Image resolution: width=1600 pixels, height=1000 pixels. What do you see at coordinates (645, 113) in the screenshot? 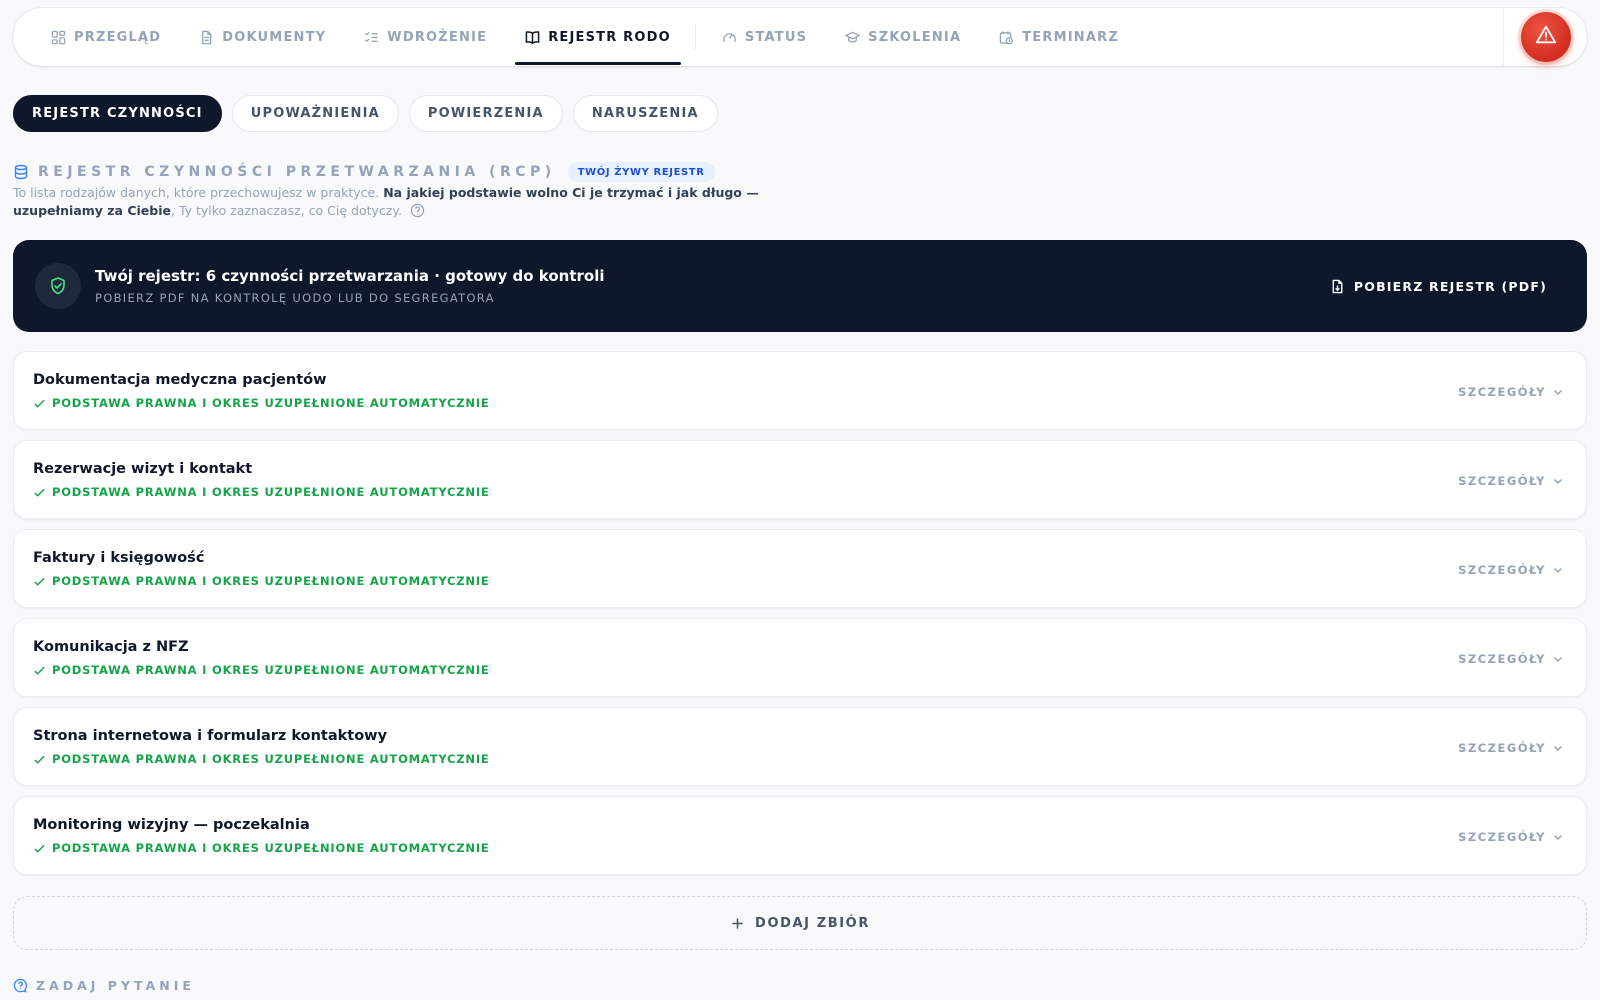
I see `subtab-naruszenia: NARUSZENIA` at bounding box center [645, 113].